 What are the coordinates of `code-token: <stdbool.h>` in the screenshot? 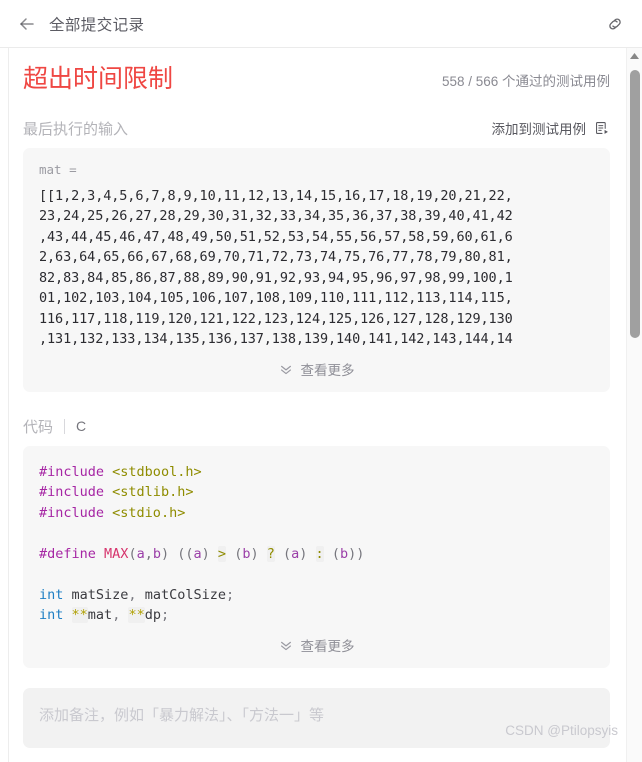 It's located at (157, 471).